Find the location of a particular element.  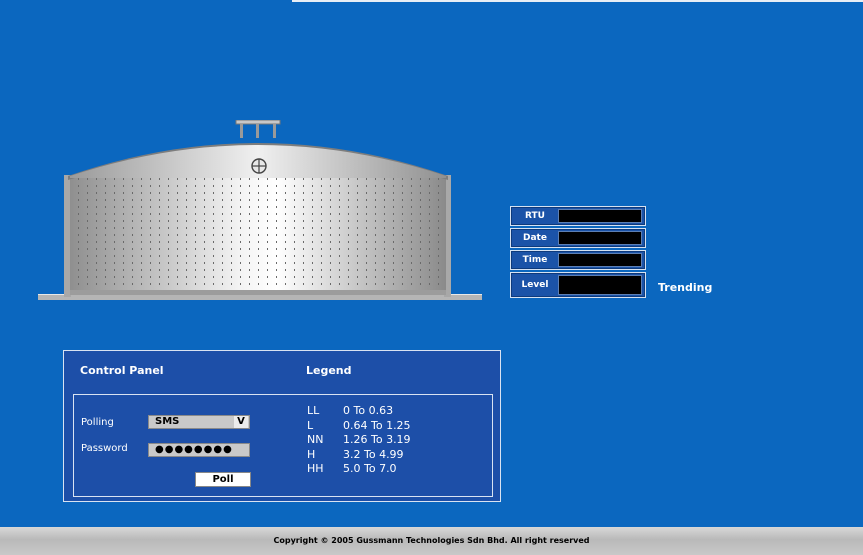

legend-title: Legend is located at coordinates (329, 370).